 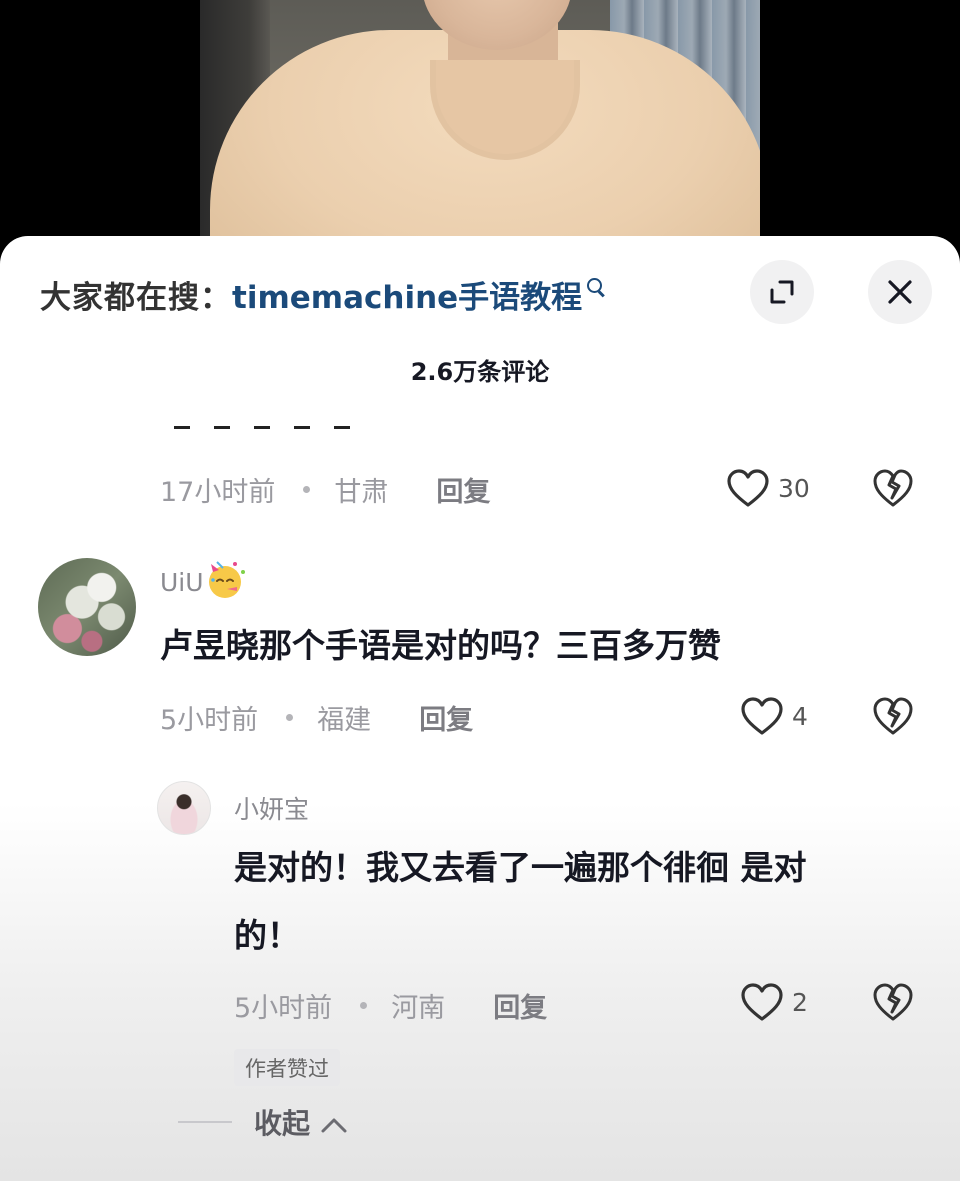 I want to click on close-icon, so click(x=900, y=292).